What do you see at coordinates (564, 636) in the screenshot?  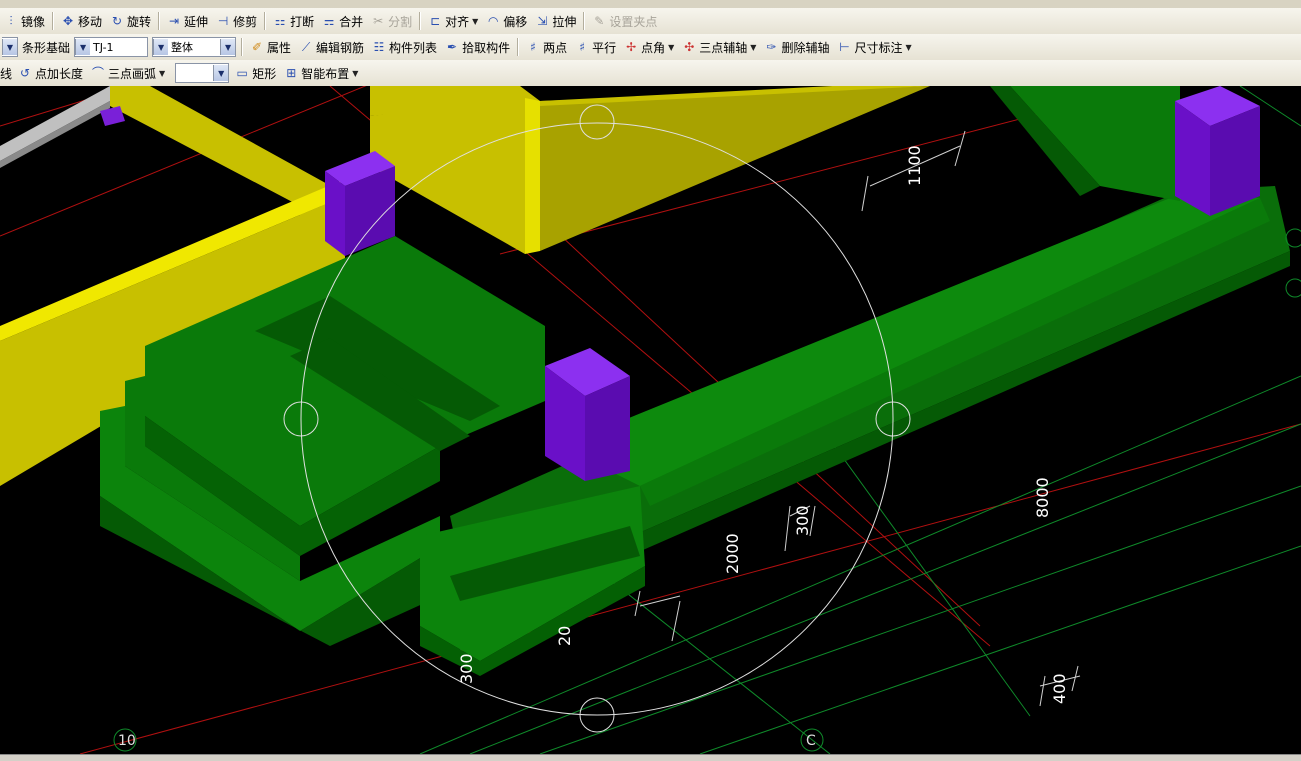 I see `dimension-20: 20` at bounding box center [564, 636].